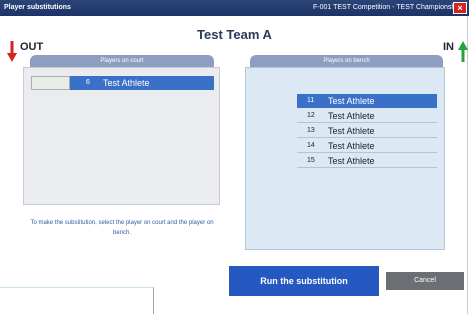  I want to click on cancel-button: Cancel, so click(425, 281).